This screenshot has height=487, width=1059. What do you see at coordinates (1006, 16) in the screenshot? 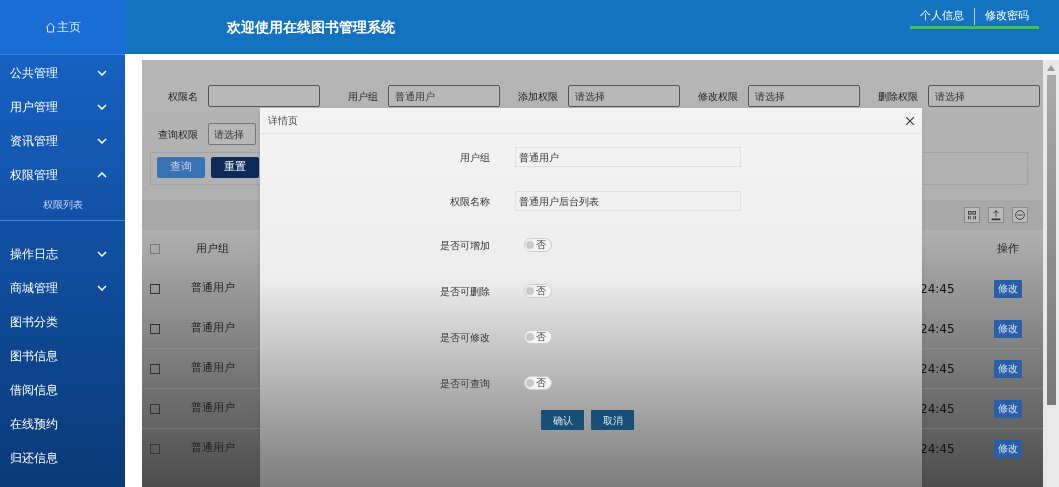
I see `header-link: 修改密码` at bounding box center [1006, 16].